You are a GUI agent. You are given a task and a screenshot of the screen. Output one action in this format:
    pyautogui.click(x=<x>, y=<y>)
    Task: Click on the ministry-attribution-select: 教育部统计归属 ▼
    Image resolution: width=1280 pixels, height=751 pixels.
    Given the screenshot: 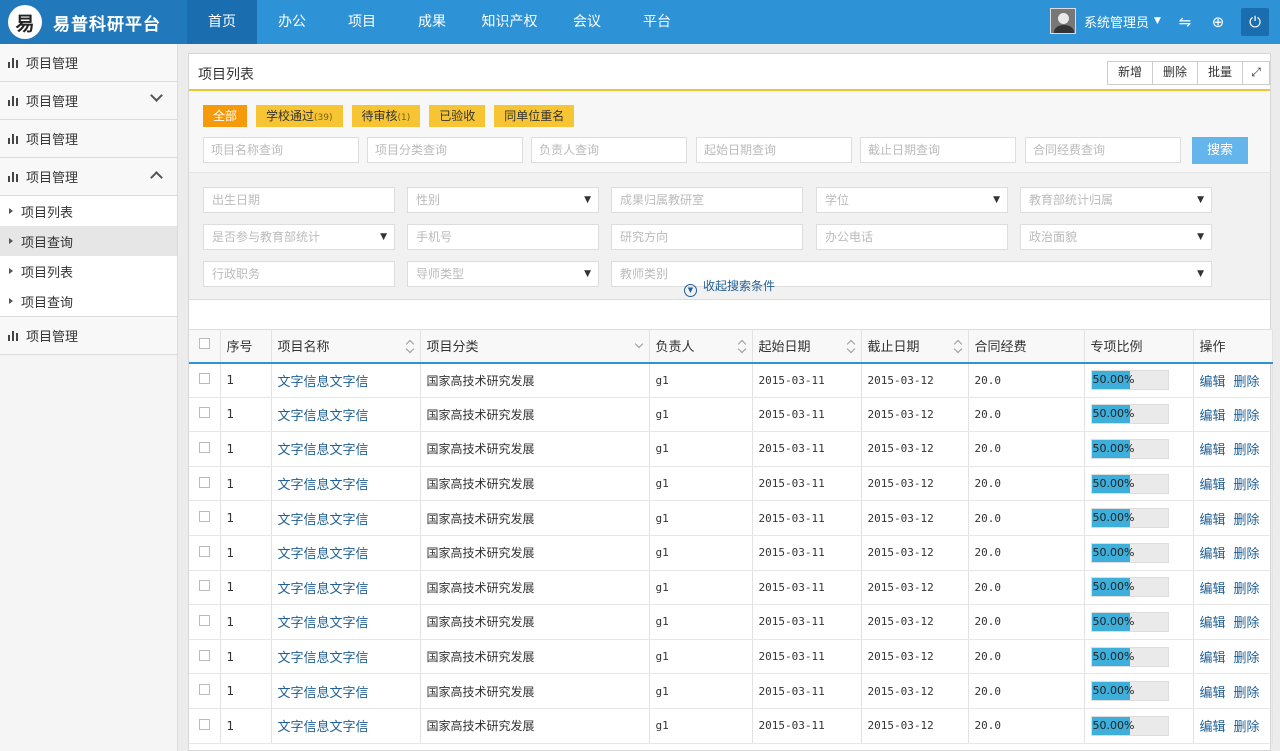 What is the action you would take?
    pyautogui.click(x=1116, y=200)
    